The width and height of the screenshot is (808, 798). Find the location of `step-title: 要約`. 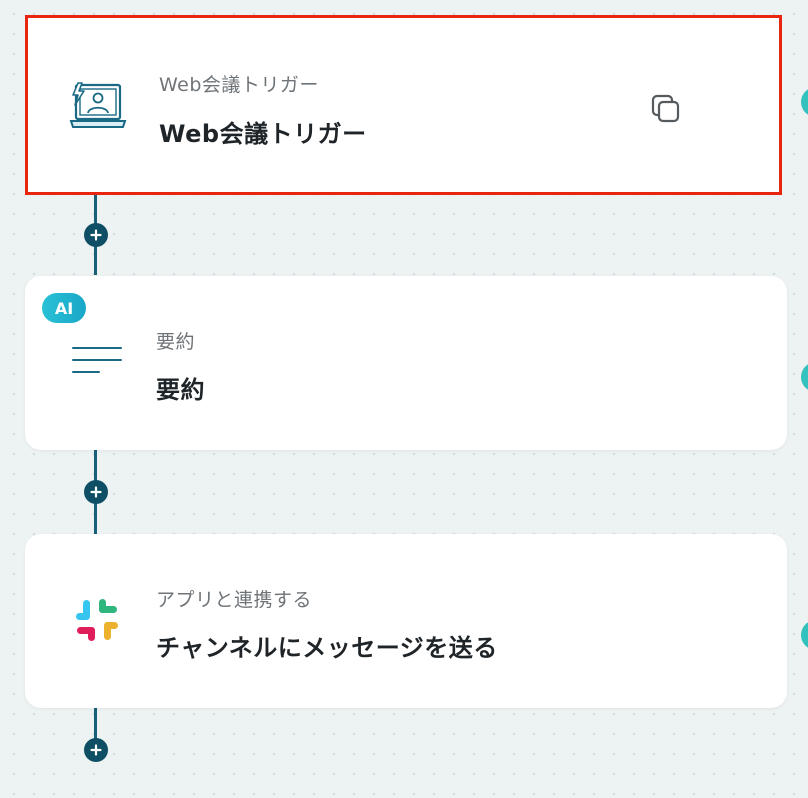

step-title: 要約 is located at coordinates (180, 390).